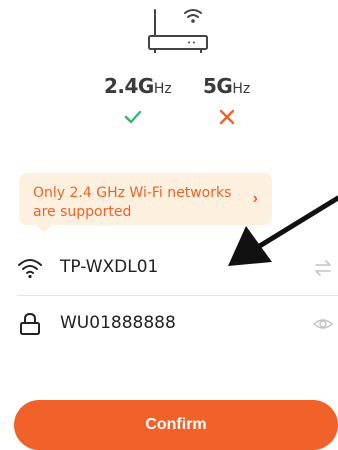  I want to click on router-wifi-icon, so click(178, 31).